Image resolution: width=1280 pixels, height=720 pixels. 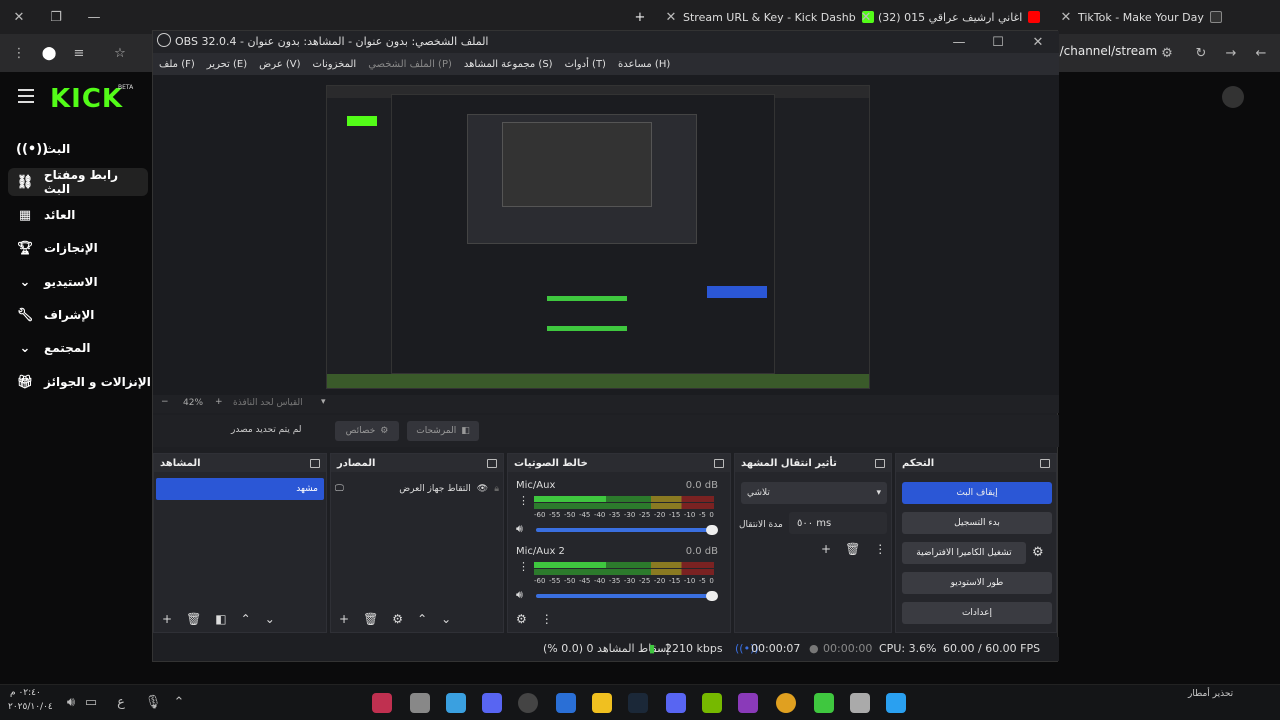 I want to click on menu-profile: الملف الشخصي (P), so click(x=410, y=64).